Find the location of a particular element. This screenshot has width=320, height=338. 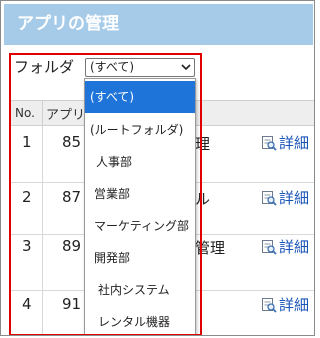

row-number: 1 is located at coordinates (27, 142).